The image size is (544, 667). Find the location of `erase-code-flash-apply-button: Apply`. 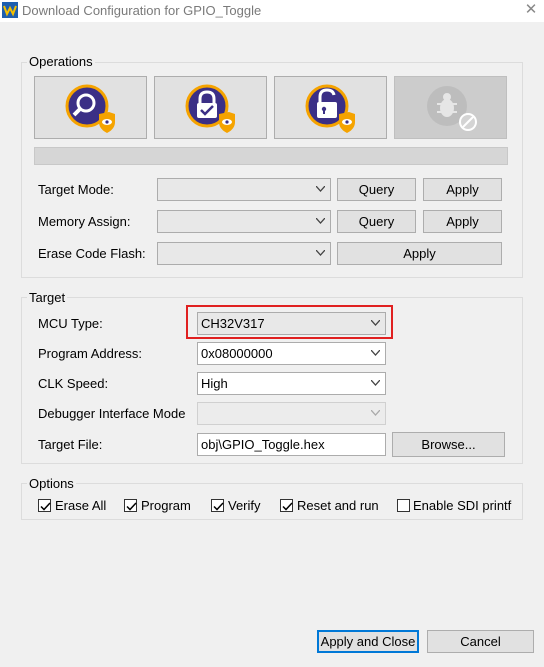

erase-code-flash-apply-button: Apply is located at coordinates (419, 253).